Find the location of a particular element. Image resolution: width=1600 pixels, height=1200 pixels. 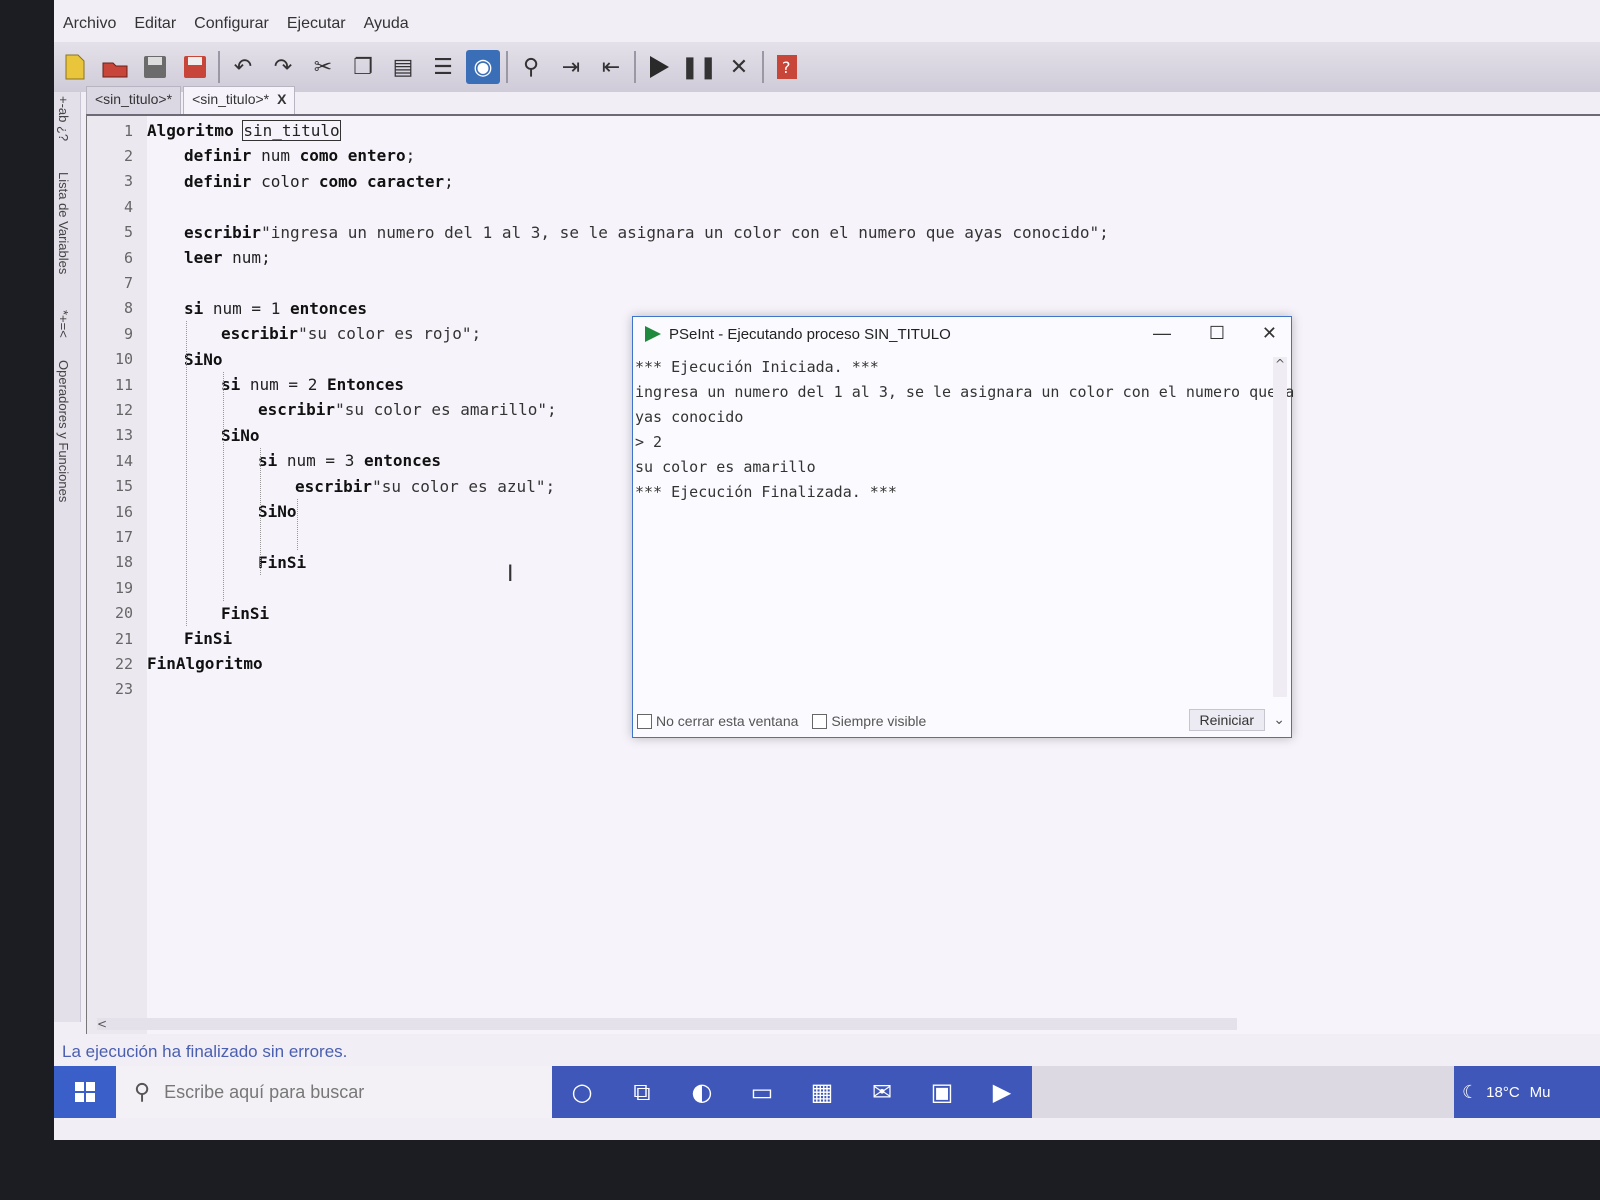

menu-ejecutar: Ejecutar is located at coordinates (316, 24).